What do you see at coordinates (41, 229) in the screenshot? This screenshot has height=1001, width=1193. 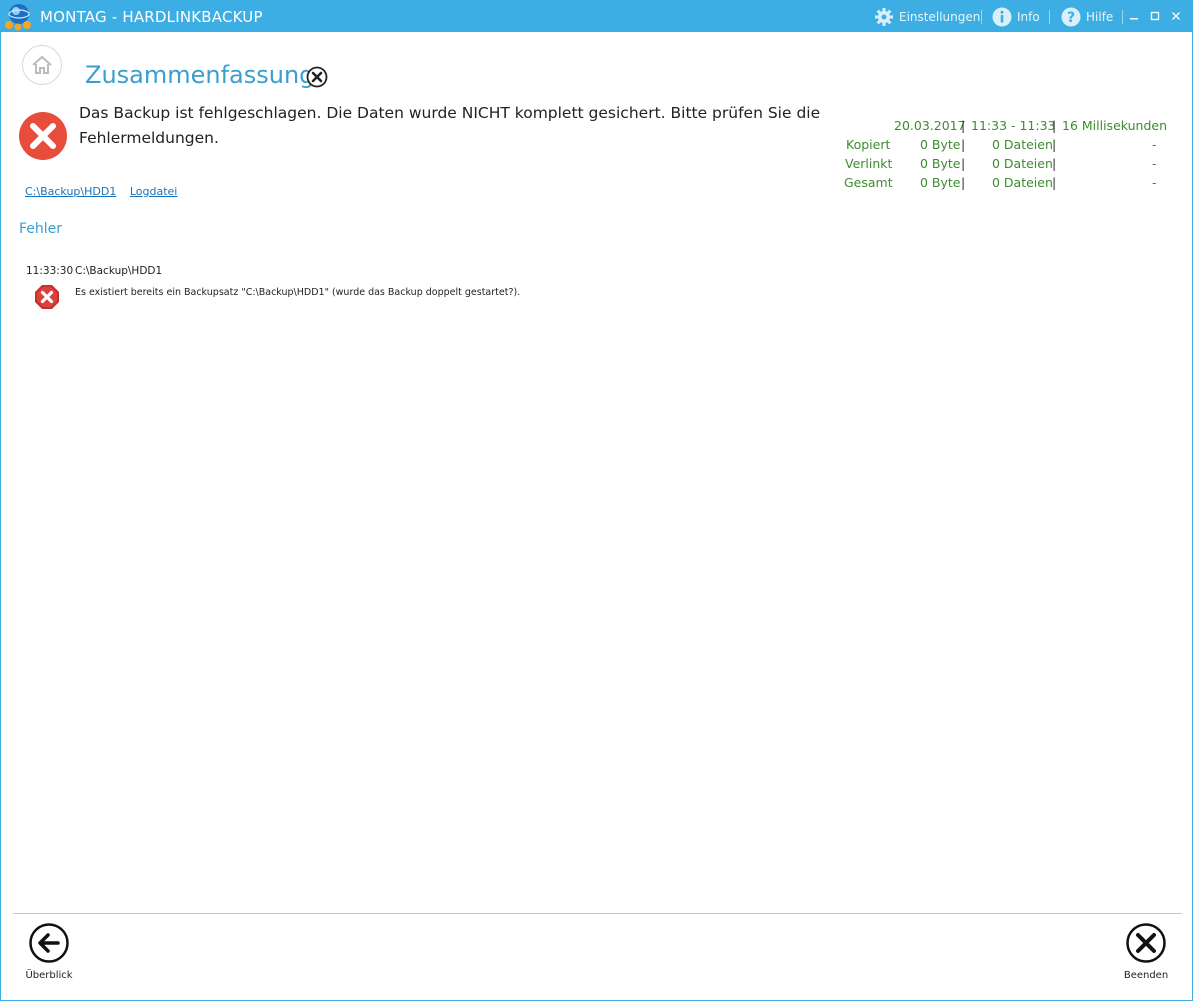 I see `errors-section-title: Fehler` at bounding box center [41, 229].